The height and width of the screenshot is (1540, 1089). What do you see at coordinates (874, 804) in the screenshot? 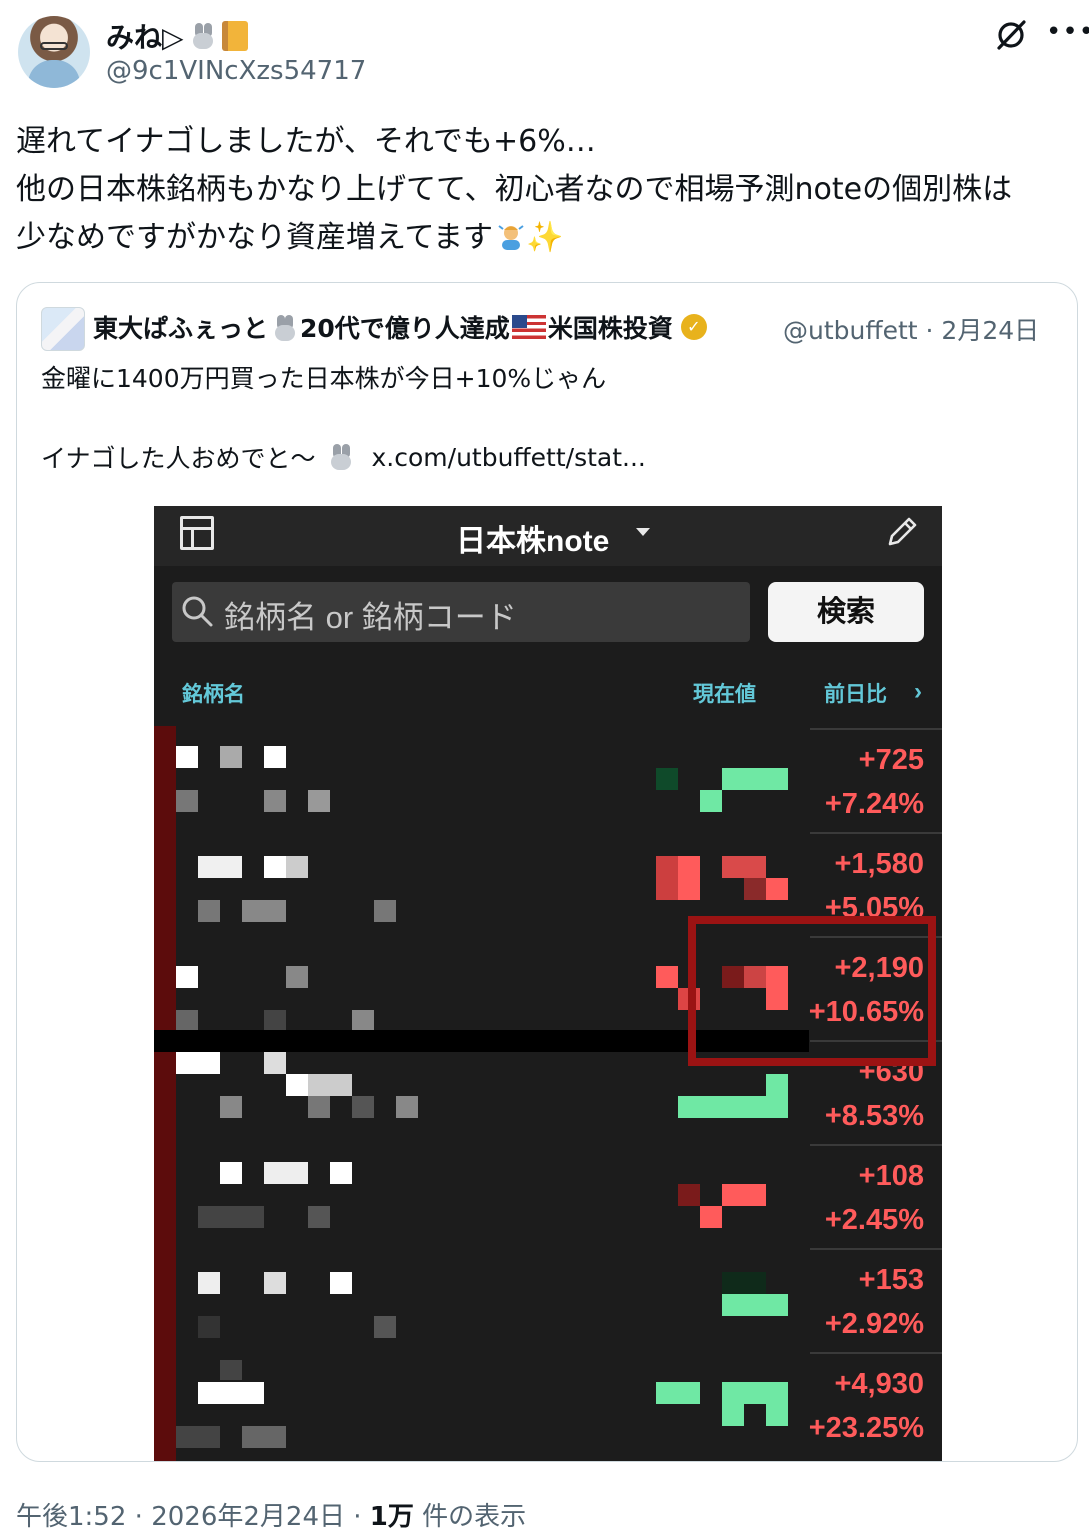
I see `change-pct: +7.24%` at bounding box center [874, 804].